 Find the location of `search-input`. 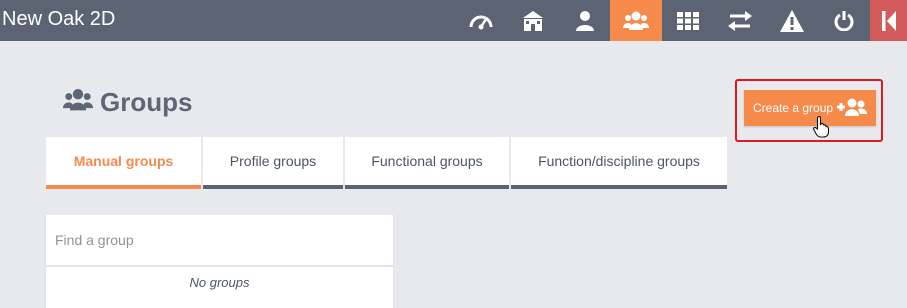

search-input is located at coordinates (219, 241).